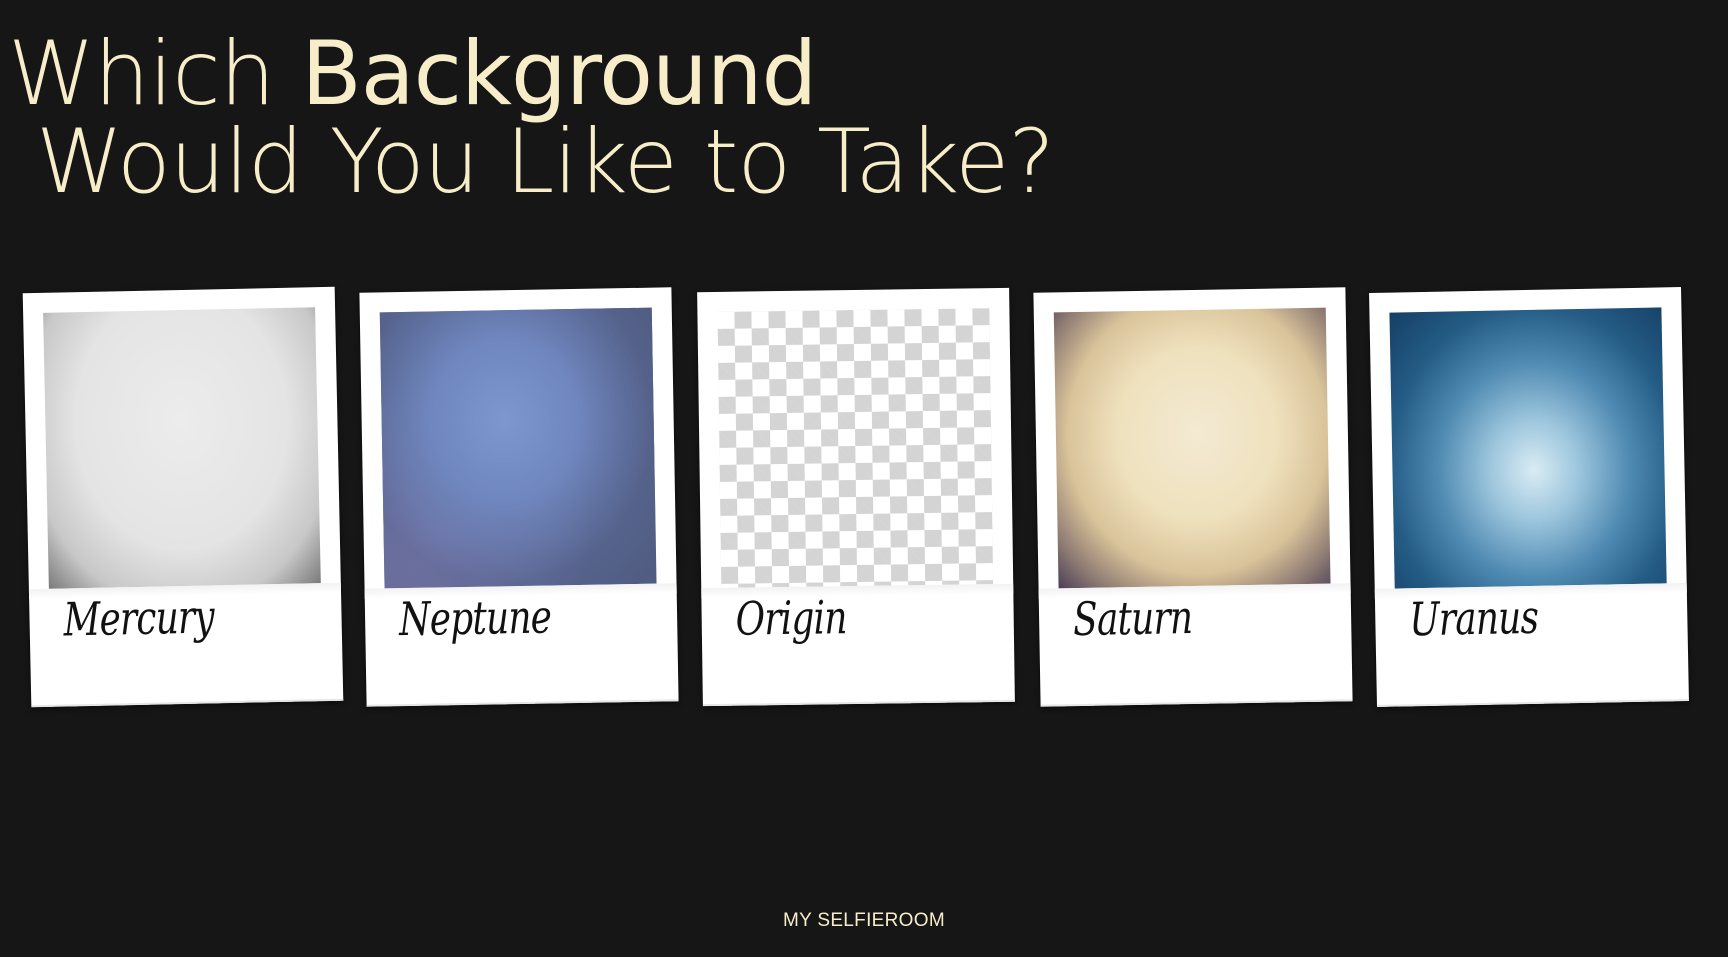 The width and height of the screenshot is (1728, 957). I want to click on background-label: Saturn, so click(1132, 618).